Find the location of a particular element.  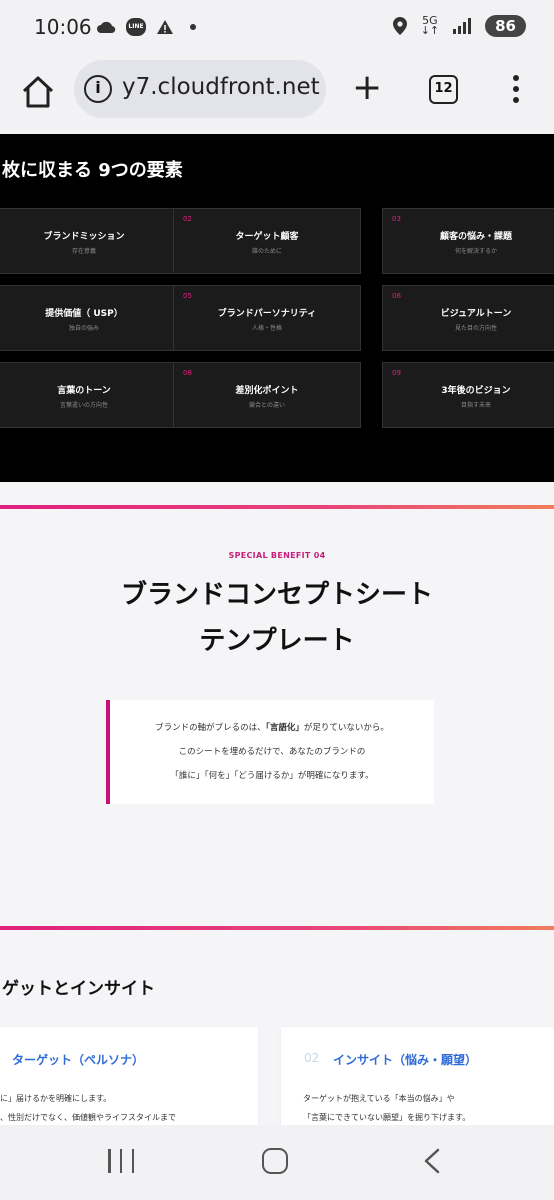

card-number: 08 is located at coordinates (187, 373).